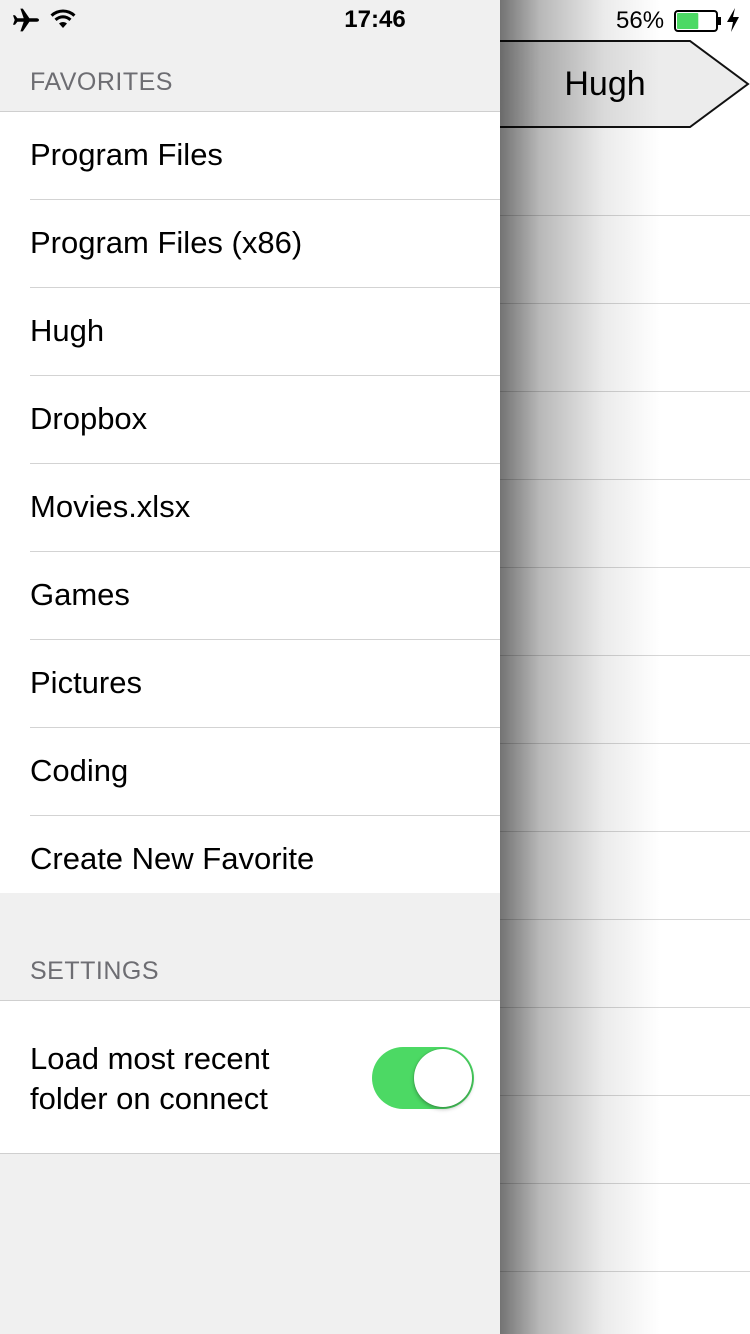 Image resolution: width=750 pixels, height=1334 pixels. I want to click on create-new-favorite-label: Create New Favorite, so click(172, 858).